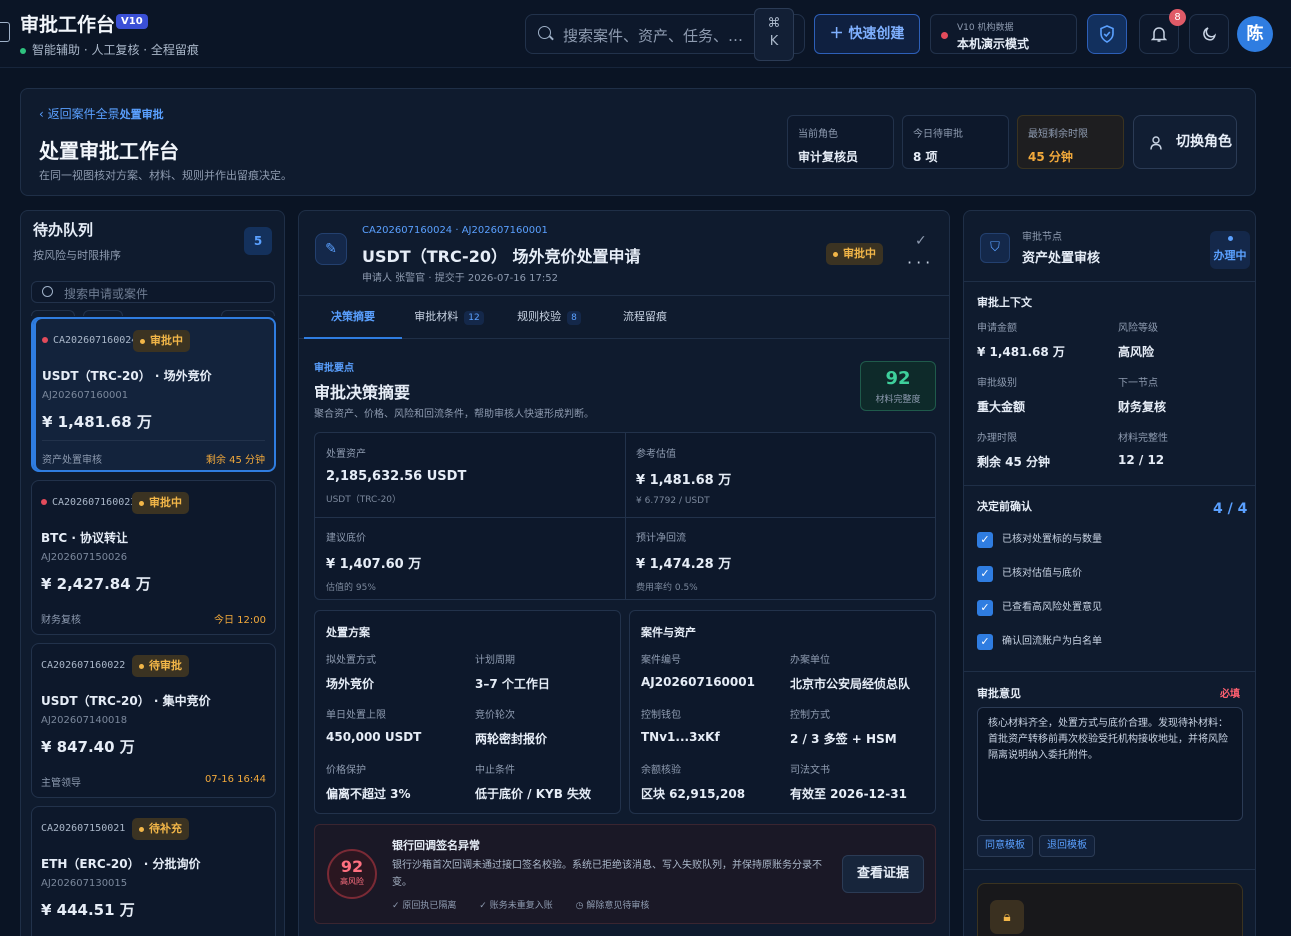  I want to click on version-badge: V10, so click(132, 21).